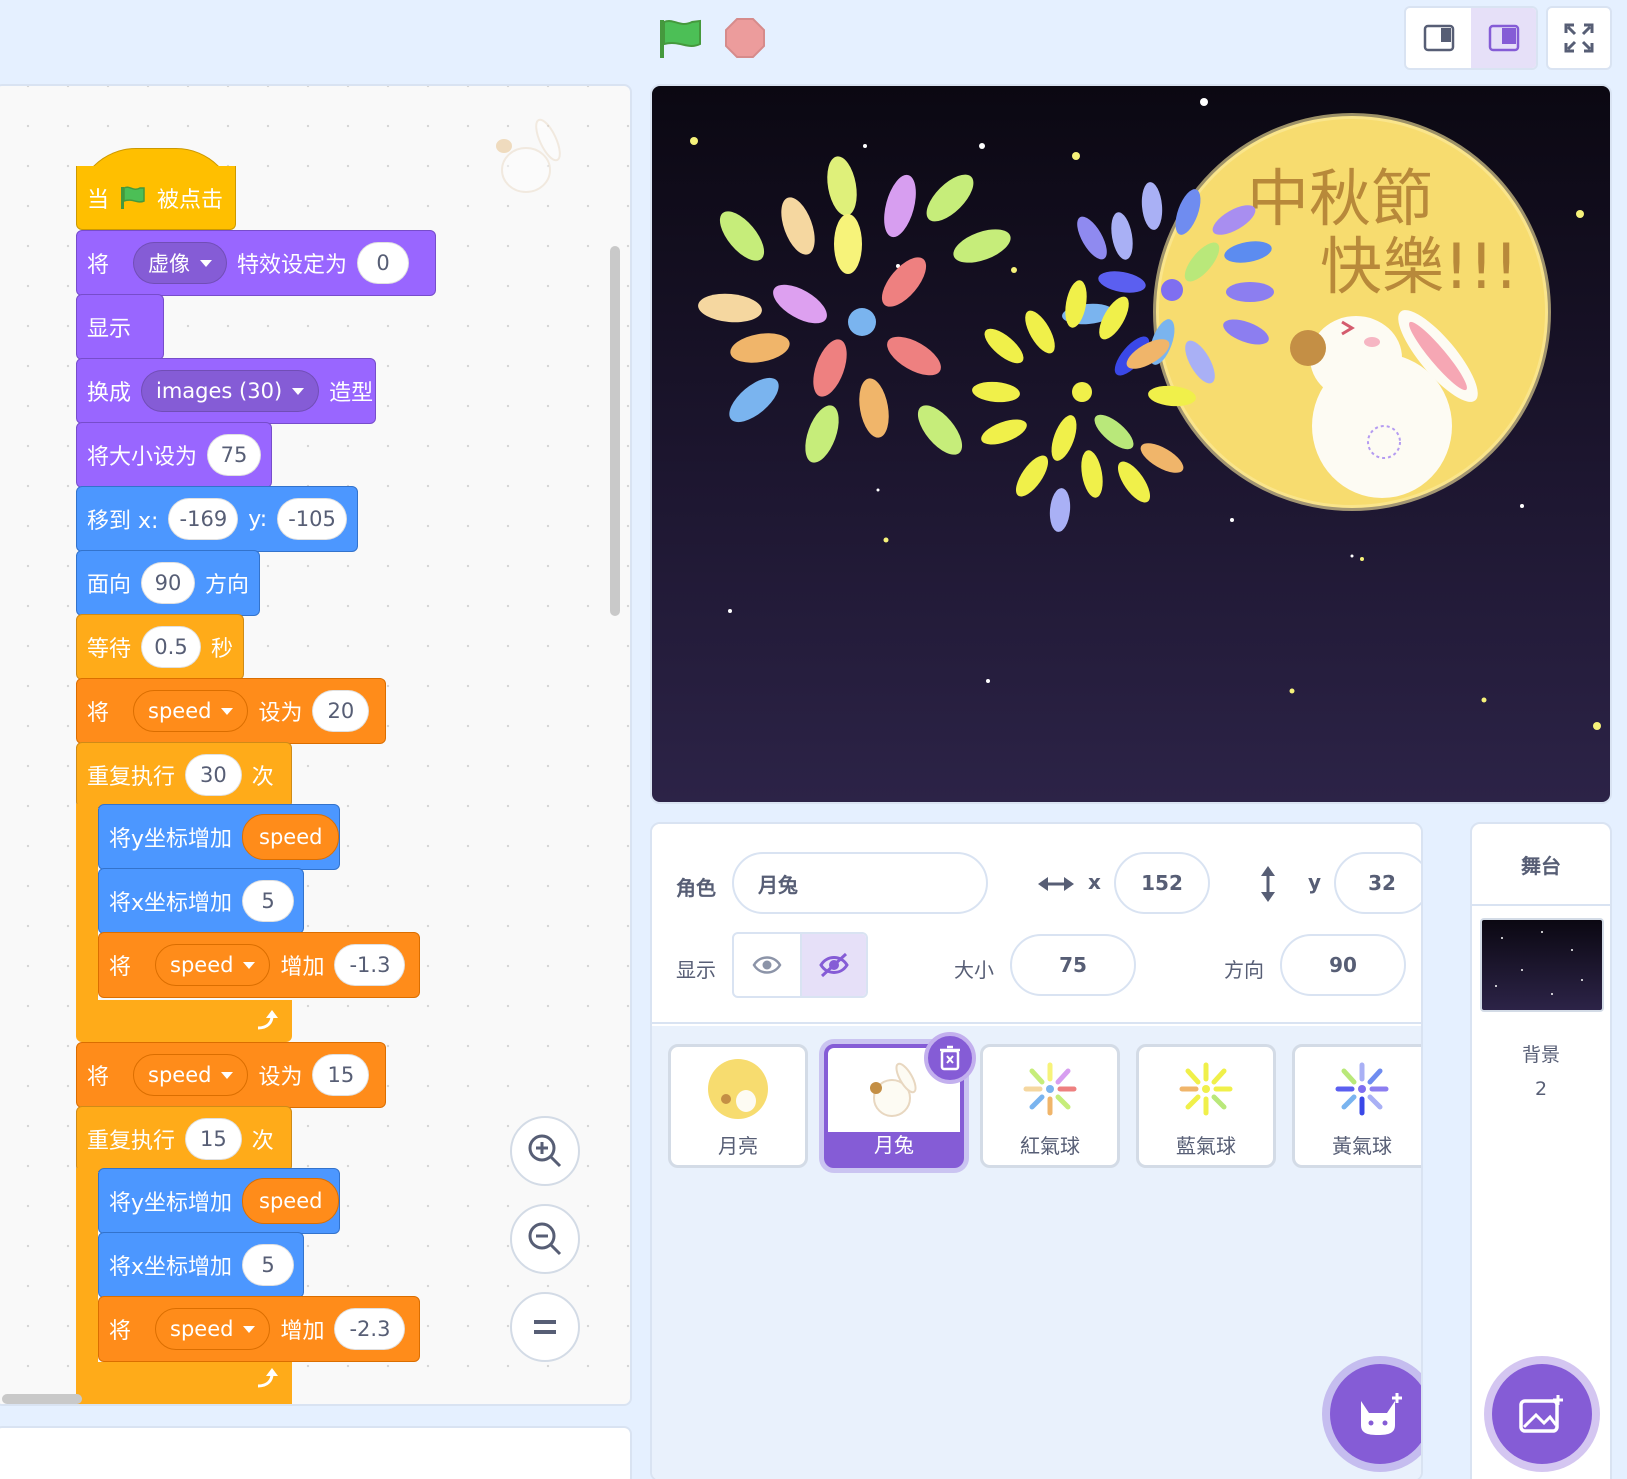 This screenshot has height=1479, width=1627. I want to click on backdrops-count: 2, so click(1541, 1089).